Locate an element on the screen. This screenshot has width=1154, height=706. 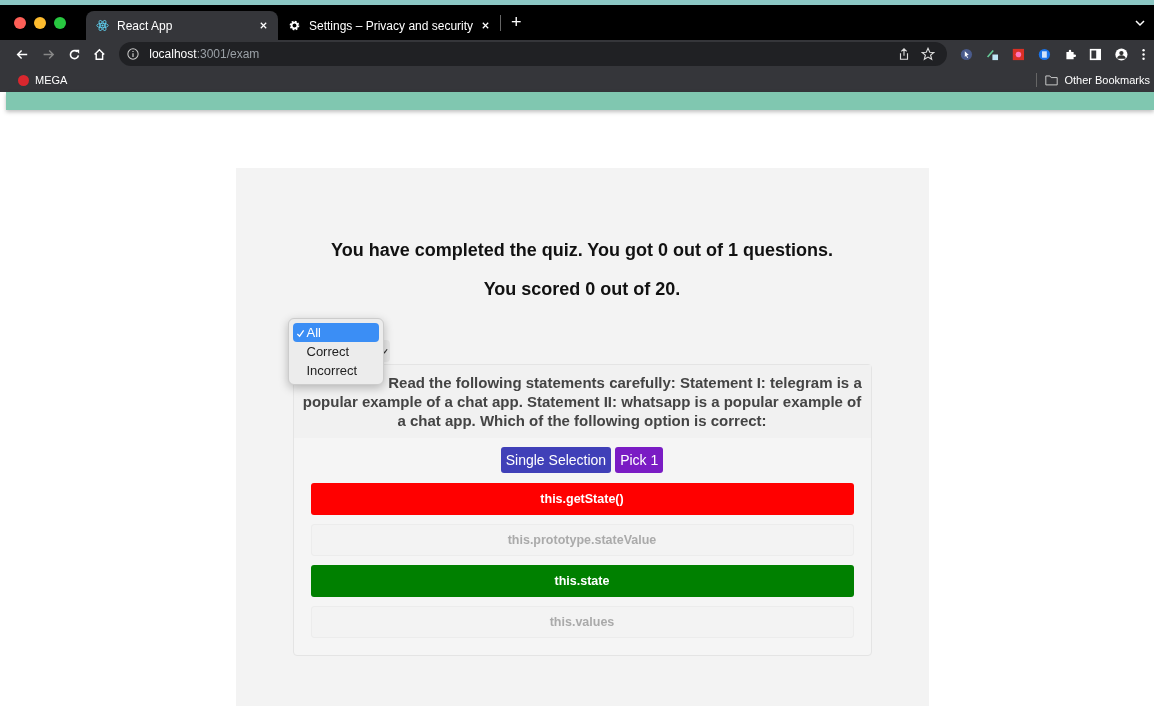
side-panel-icon is located at coordinates (1096, 54).